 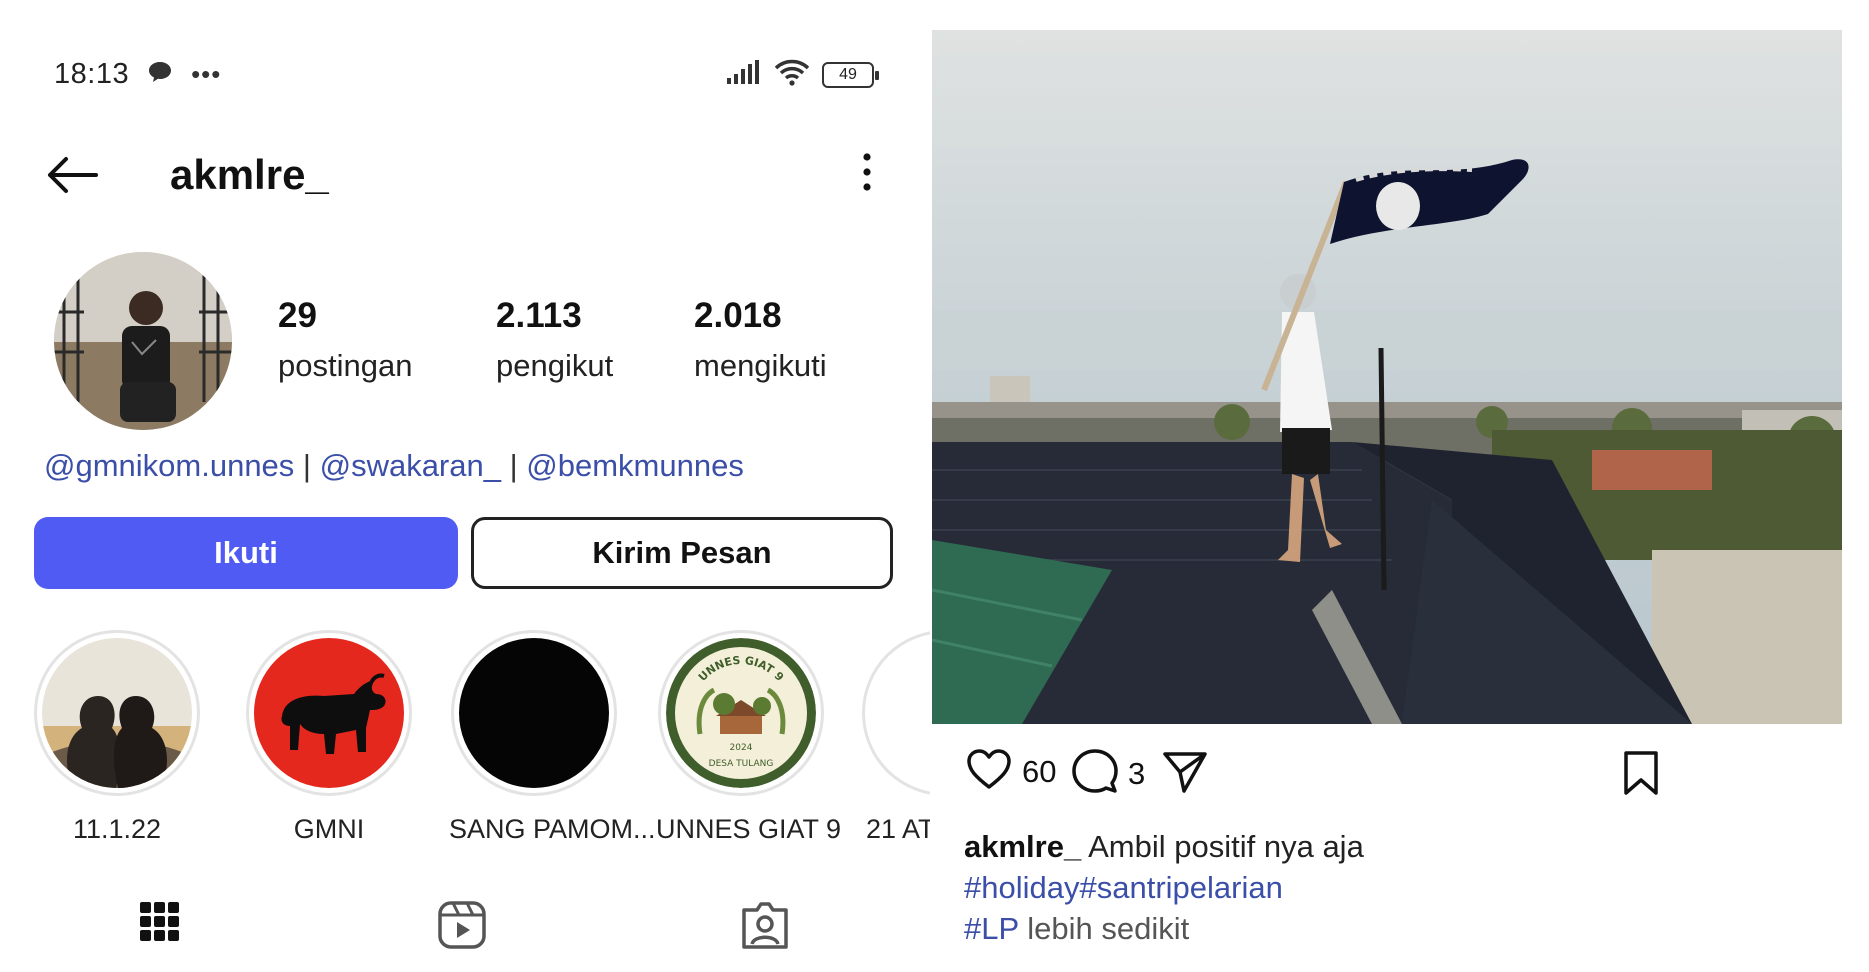 I want to click on battery-icon: 49, so click(x=850, y=74).